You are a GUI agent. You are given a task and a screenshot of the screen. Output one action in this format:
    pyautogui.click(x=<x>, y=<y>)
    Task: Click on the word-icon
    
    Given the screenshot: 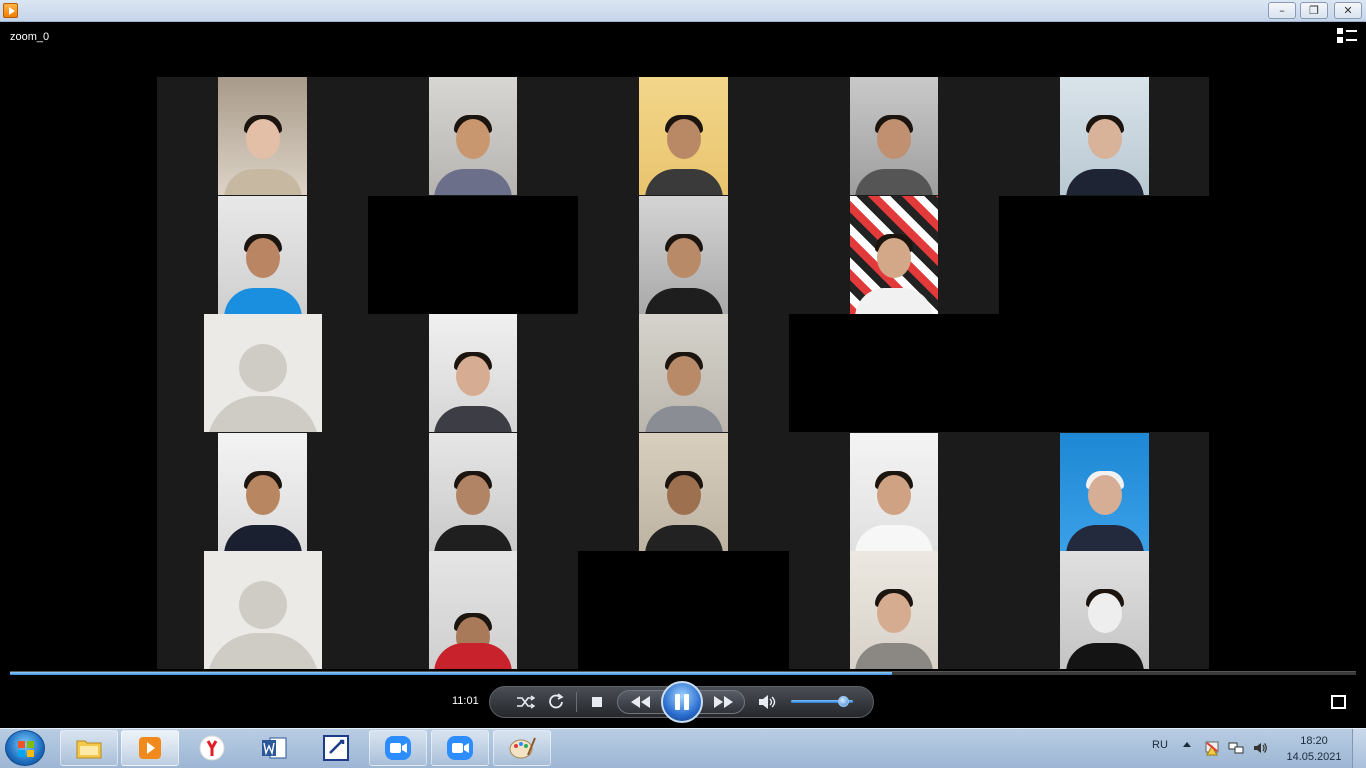 What is the action you would take?
    pyautogui.click(x=274, y=748)
    